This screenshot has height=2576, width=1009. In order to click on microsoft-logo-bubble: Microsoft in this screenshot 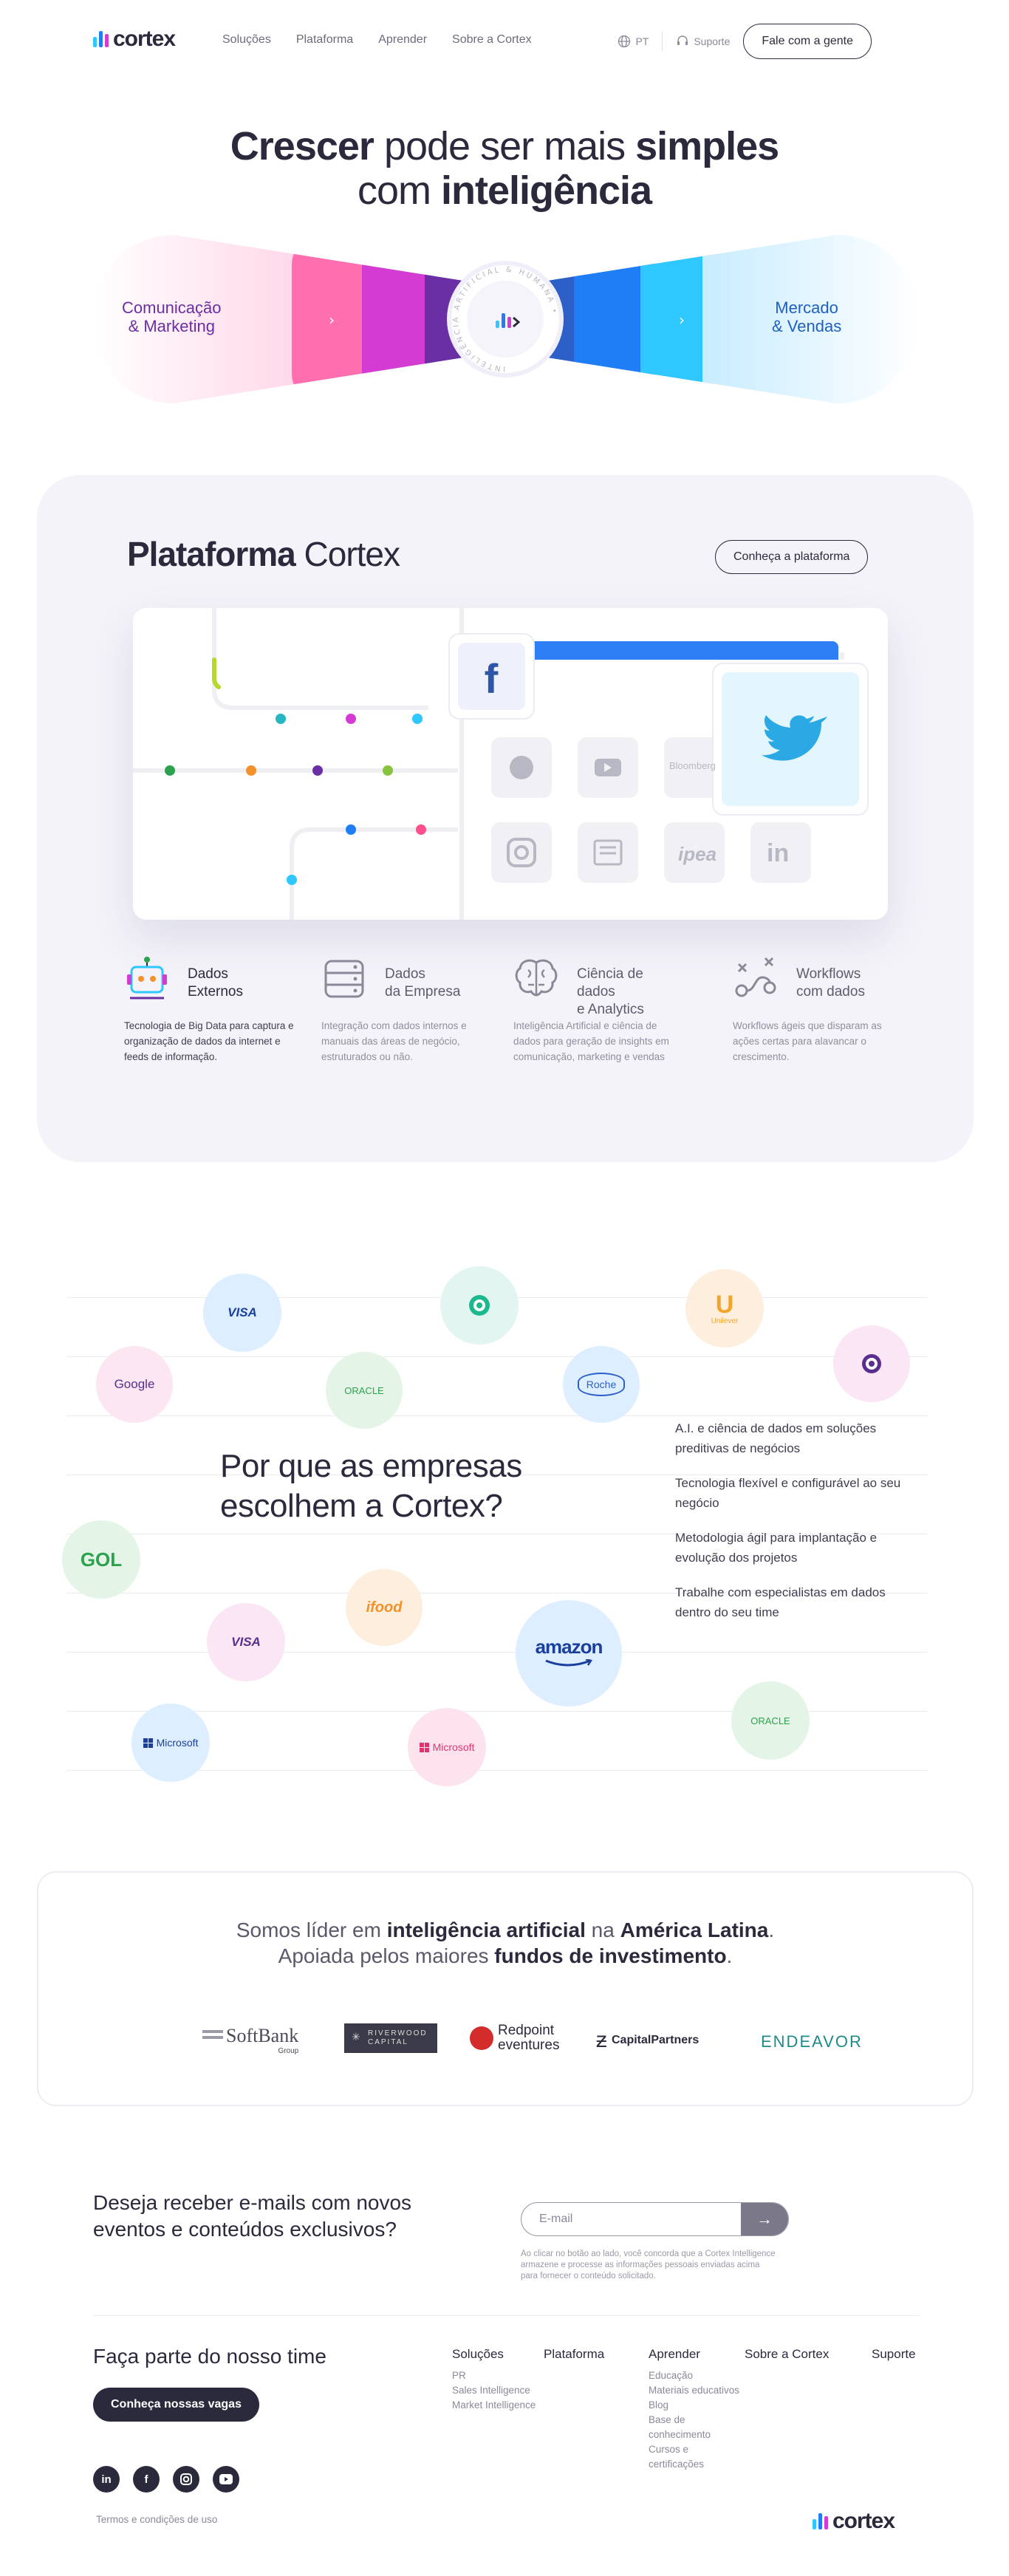, I will do `click(170, 1743)`.